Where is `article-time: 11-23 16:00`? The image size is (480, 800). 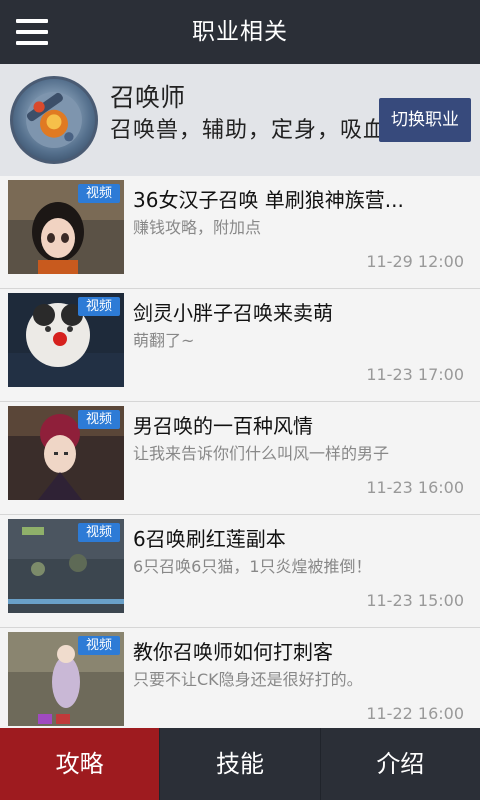 article-time: 11-23 16:00 is located at coordinates (415, 487).